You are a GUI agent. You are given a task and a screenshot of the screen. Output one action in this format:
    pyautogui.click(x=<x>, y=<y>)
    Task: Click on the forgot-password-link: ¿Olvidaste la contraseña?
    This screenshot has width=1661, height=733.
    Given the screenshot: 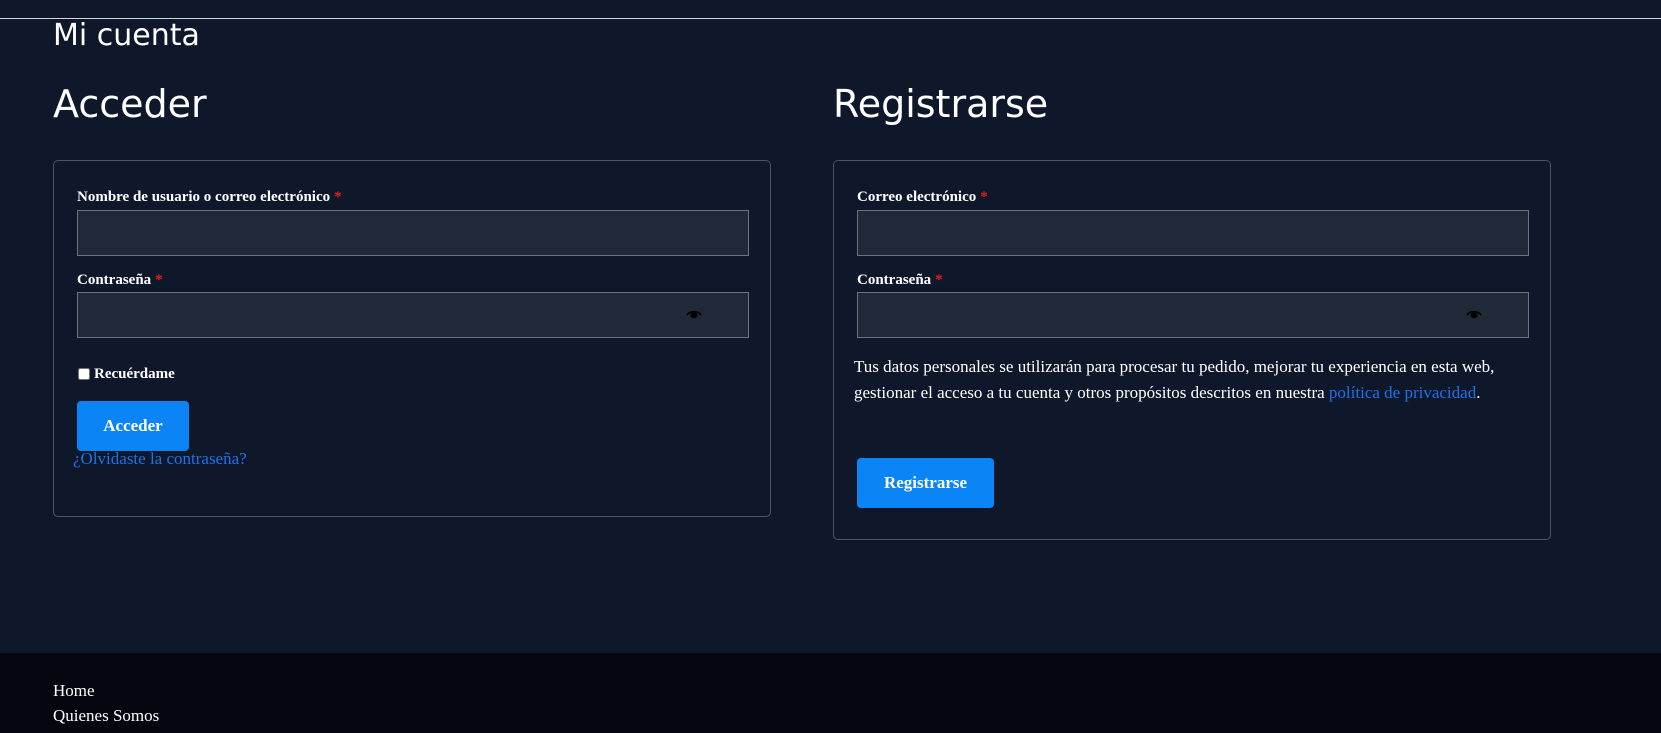 What is the action you would take?
    pyautogui.click(x=160, y=459)
    